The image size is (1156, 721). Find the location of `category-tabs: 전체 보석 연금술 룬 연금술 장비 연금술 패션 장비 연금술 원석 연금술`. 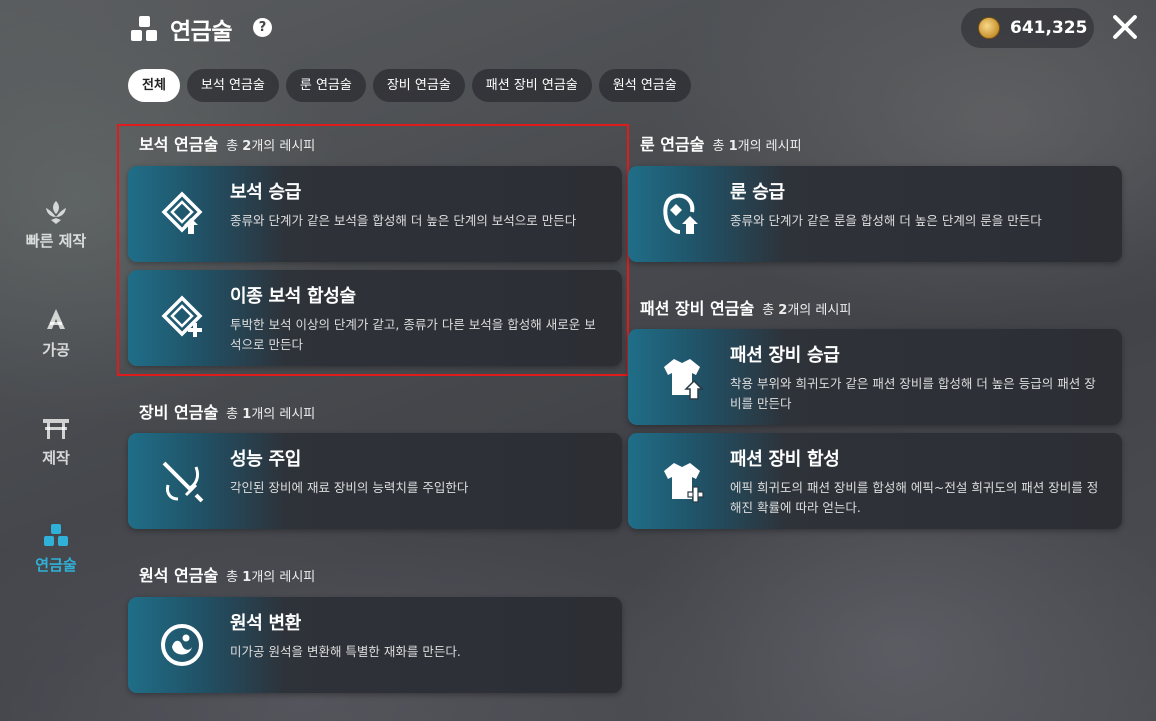

category-tabs: 전체 보석 연금술 룬 연금술 장비 연금술 패션 장비 연금술 원석 연금술 is located at coordinates (409, 85).